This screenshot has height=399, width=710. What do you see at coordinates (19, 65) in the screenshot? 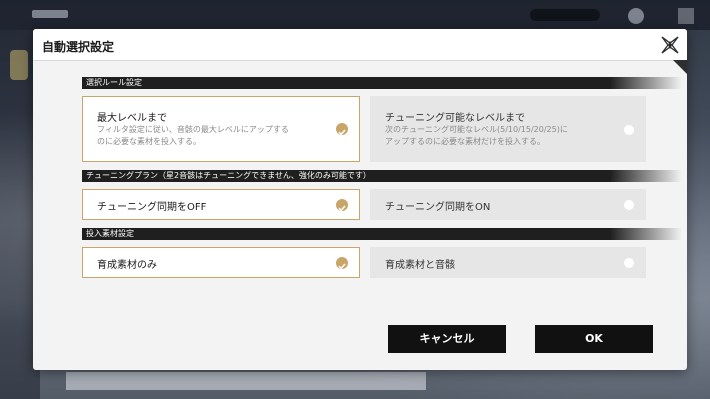
I see `background-side-icon` at bounding box center [19, 65].